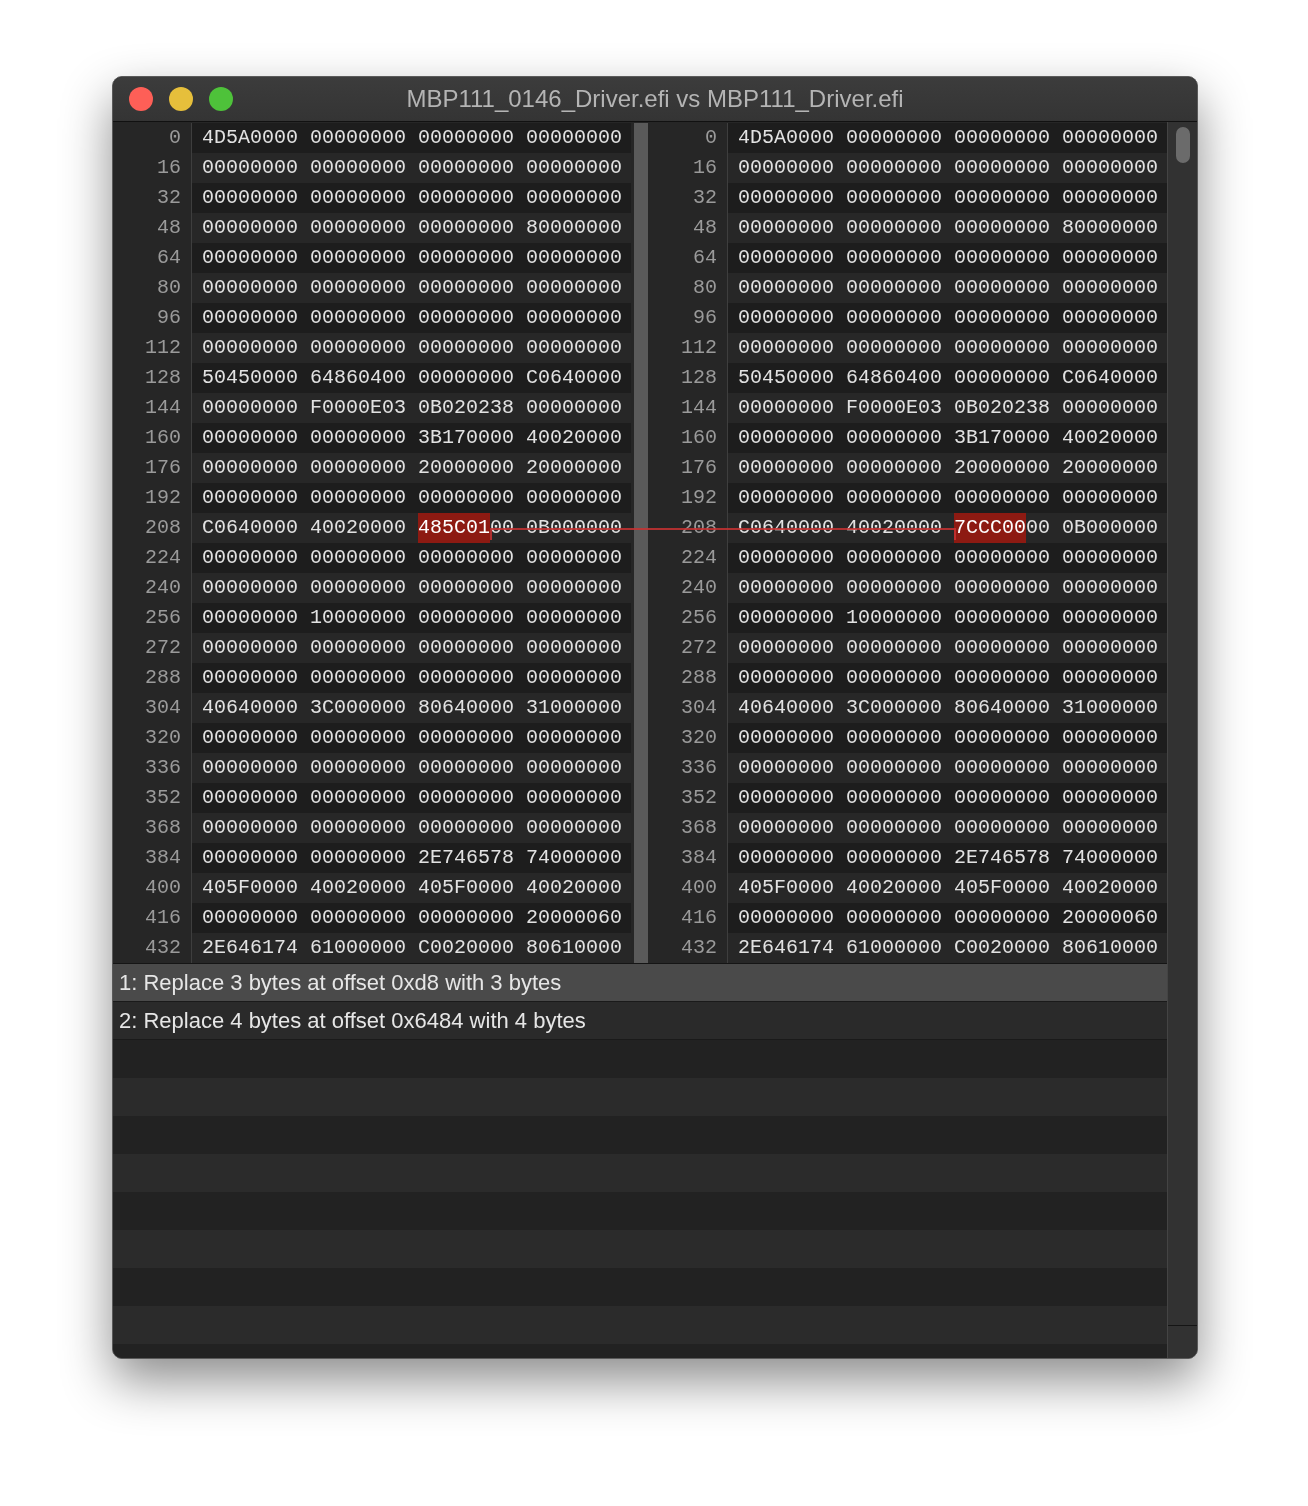 This screenshot has width=1308, height=1506. Describe the element at coordinates (1182, 740) in the screenshot. I see `scrollbar` at that location.